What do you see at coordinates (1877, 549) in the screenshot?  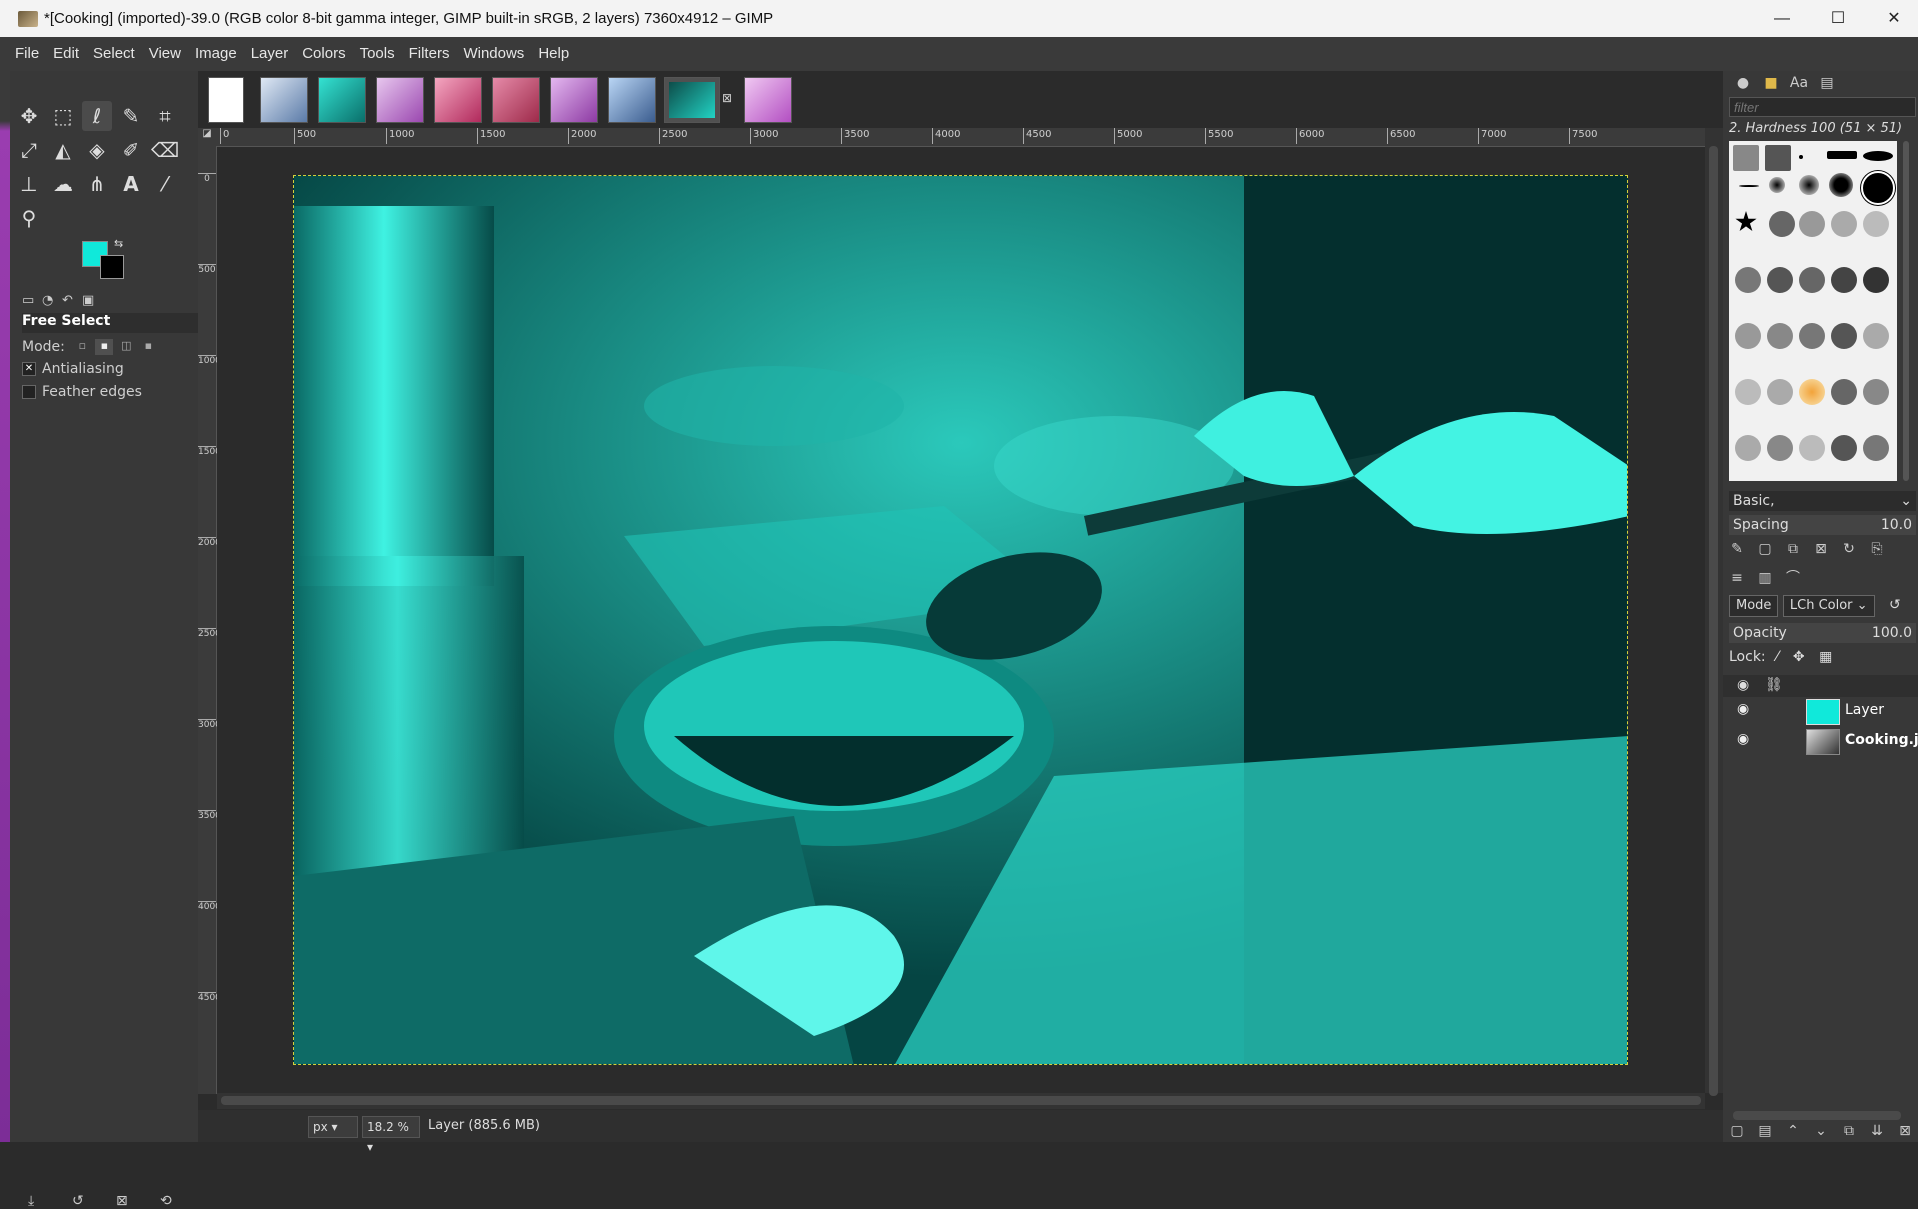 I see `open-brush-icon: ⎘` at bounding box center [1877, 549].